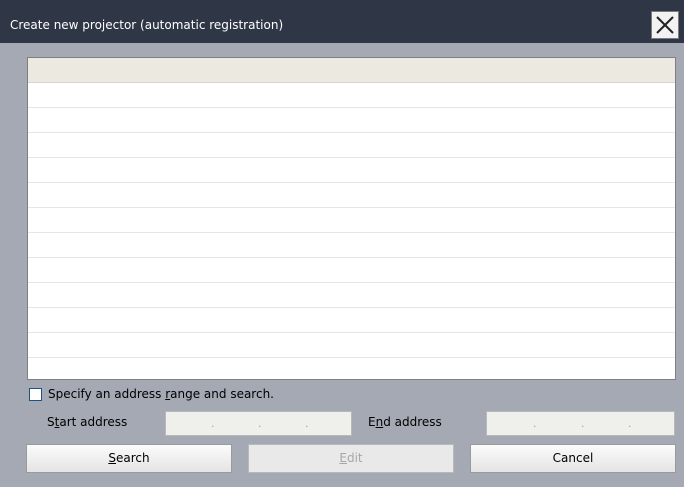 This screenshot has width=684, height=487. What do you see at coordinates (35, 394) in the screenshot?
I see `address-range-checkbox` at bounding box center [35, 394].